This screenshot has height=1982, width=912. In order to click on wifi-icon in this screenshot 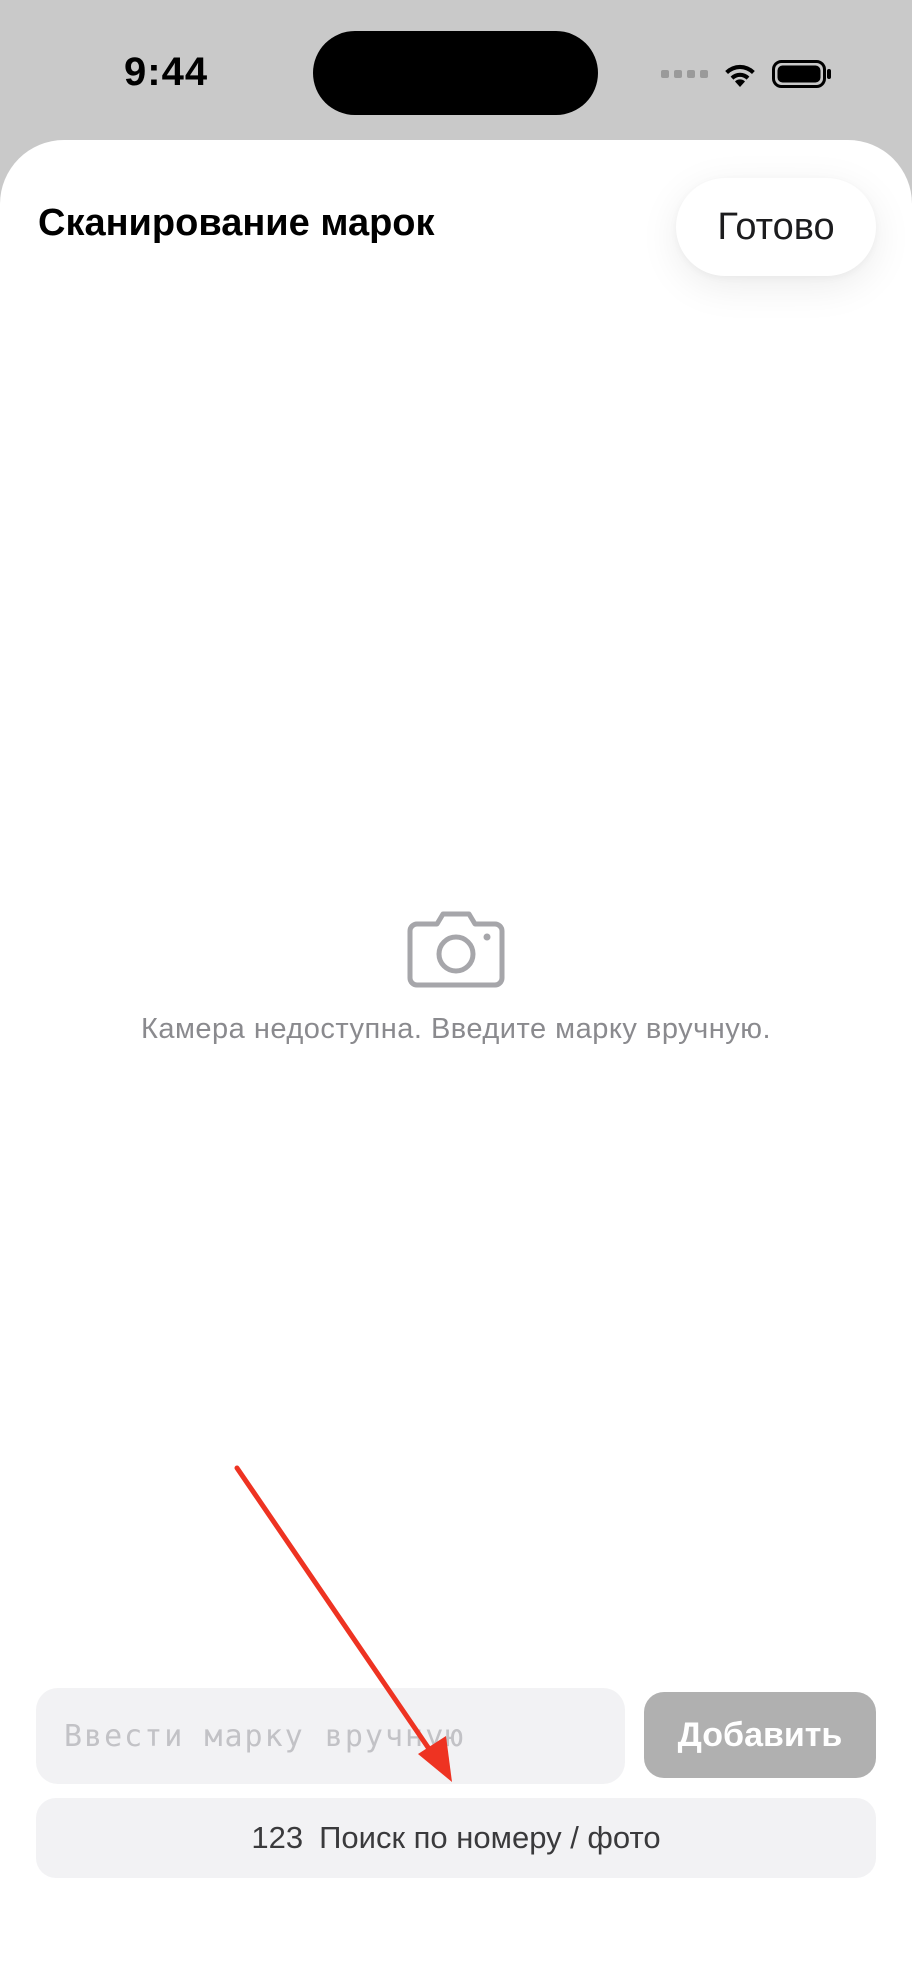, I will do `click(740, 75)`.